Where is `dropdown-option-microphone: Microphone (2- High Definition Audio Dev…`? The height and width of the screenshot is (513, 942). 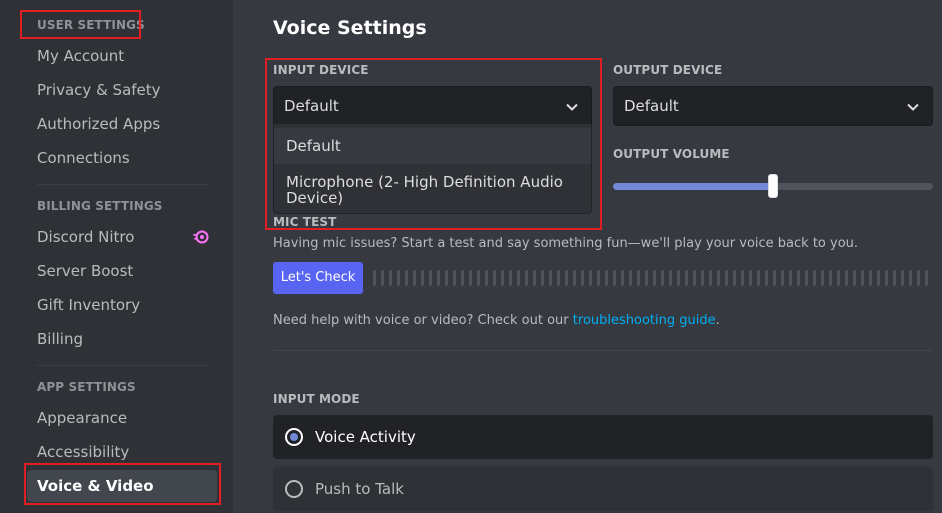
dropdown-option-microphone: Microphone (2- High Definition Audio Dev… is located at coordinates (432, 190).